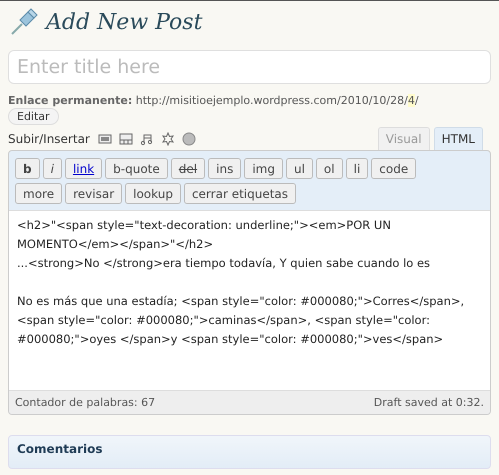  Describe the element at coordinates (85, 402) in the screenshot. I see `word-count: Contador de palabras: 67` at that location.